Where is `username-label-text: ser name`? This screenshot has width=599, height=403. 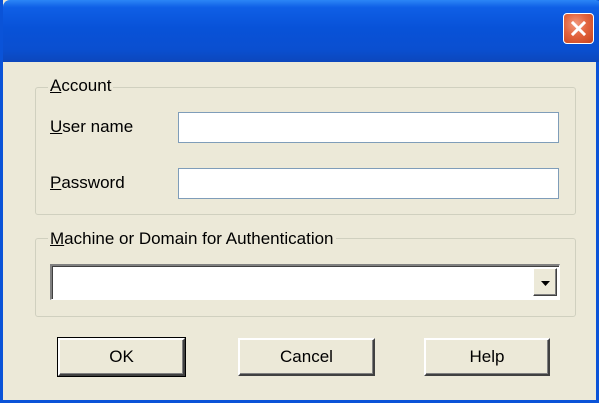 username-label-text: ser name is located at coordinates (98, 126).